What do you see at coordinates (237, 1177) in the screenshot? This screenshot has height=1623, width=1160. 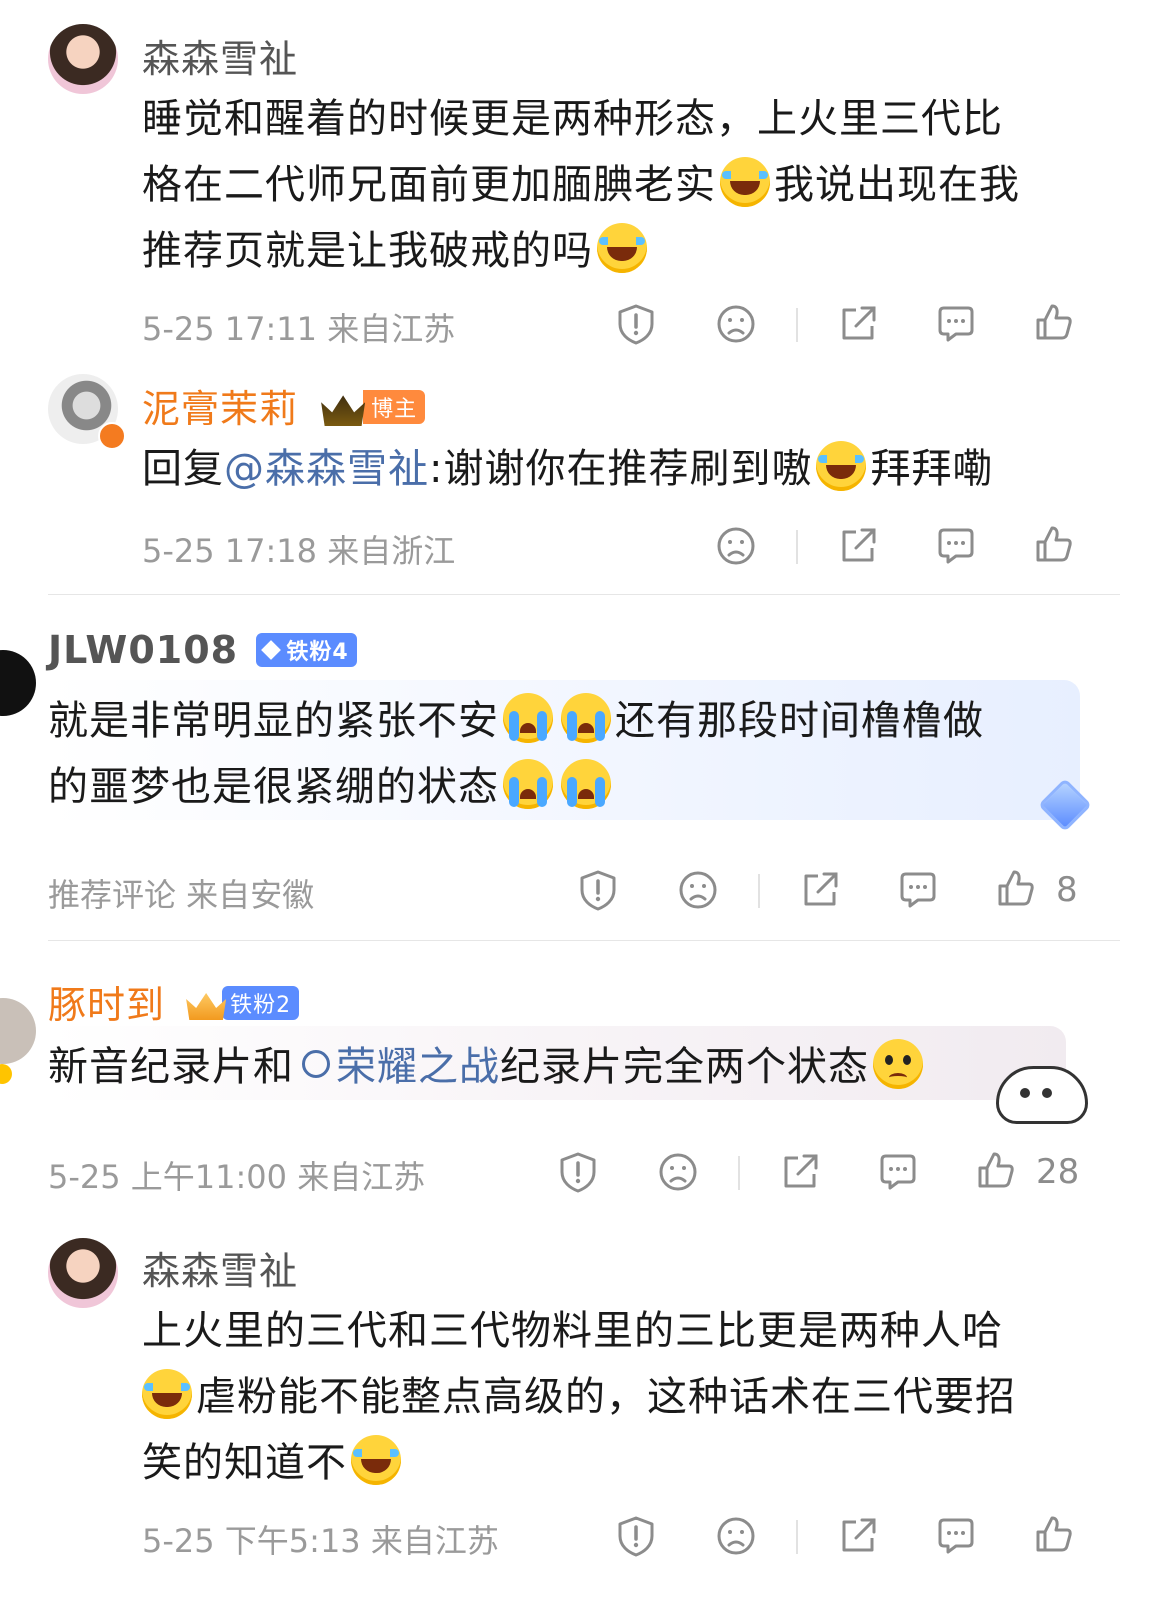 I see `comment-meta: 5-25 上午11:00 来自江苏` at bounding box center [237, 1177].